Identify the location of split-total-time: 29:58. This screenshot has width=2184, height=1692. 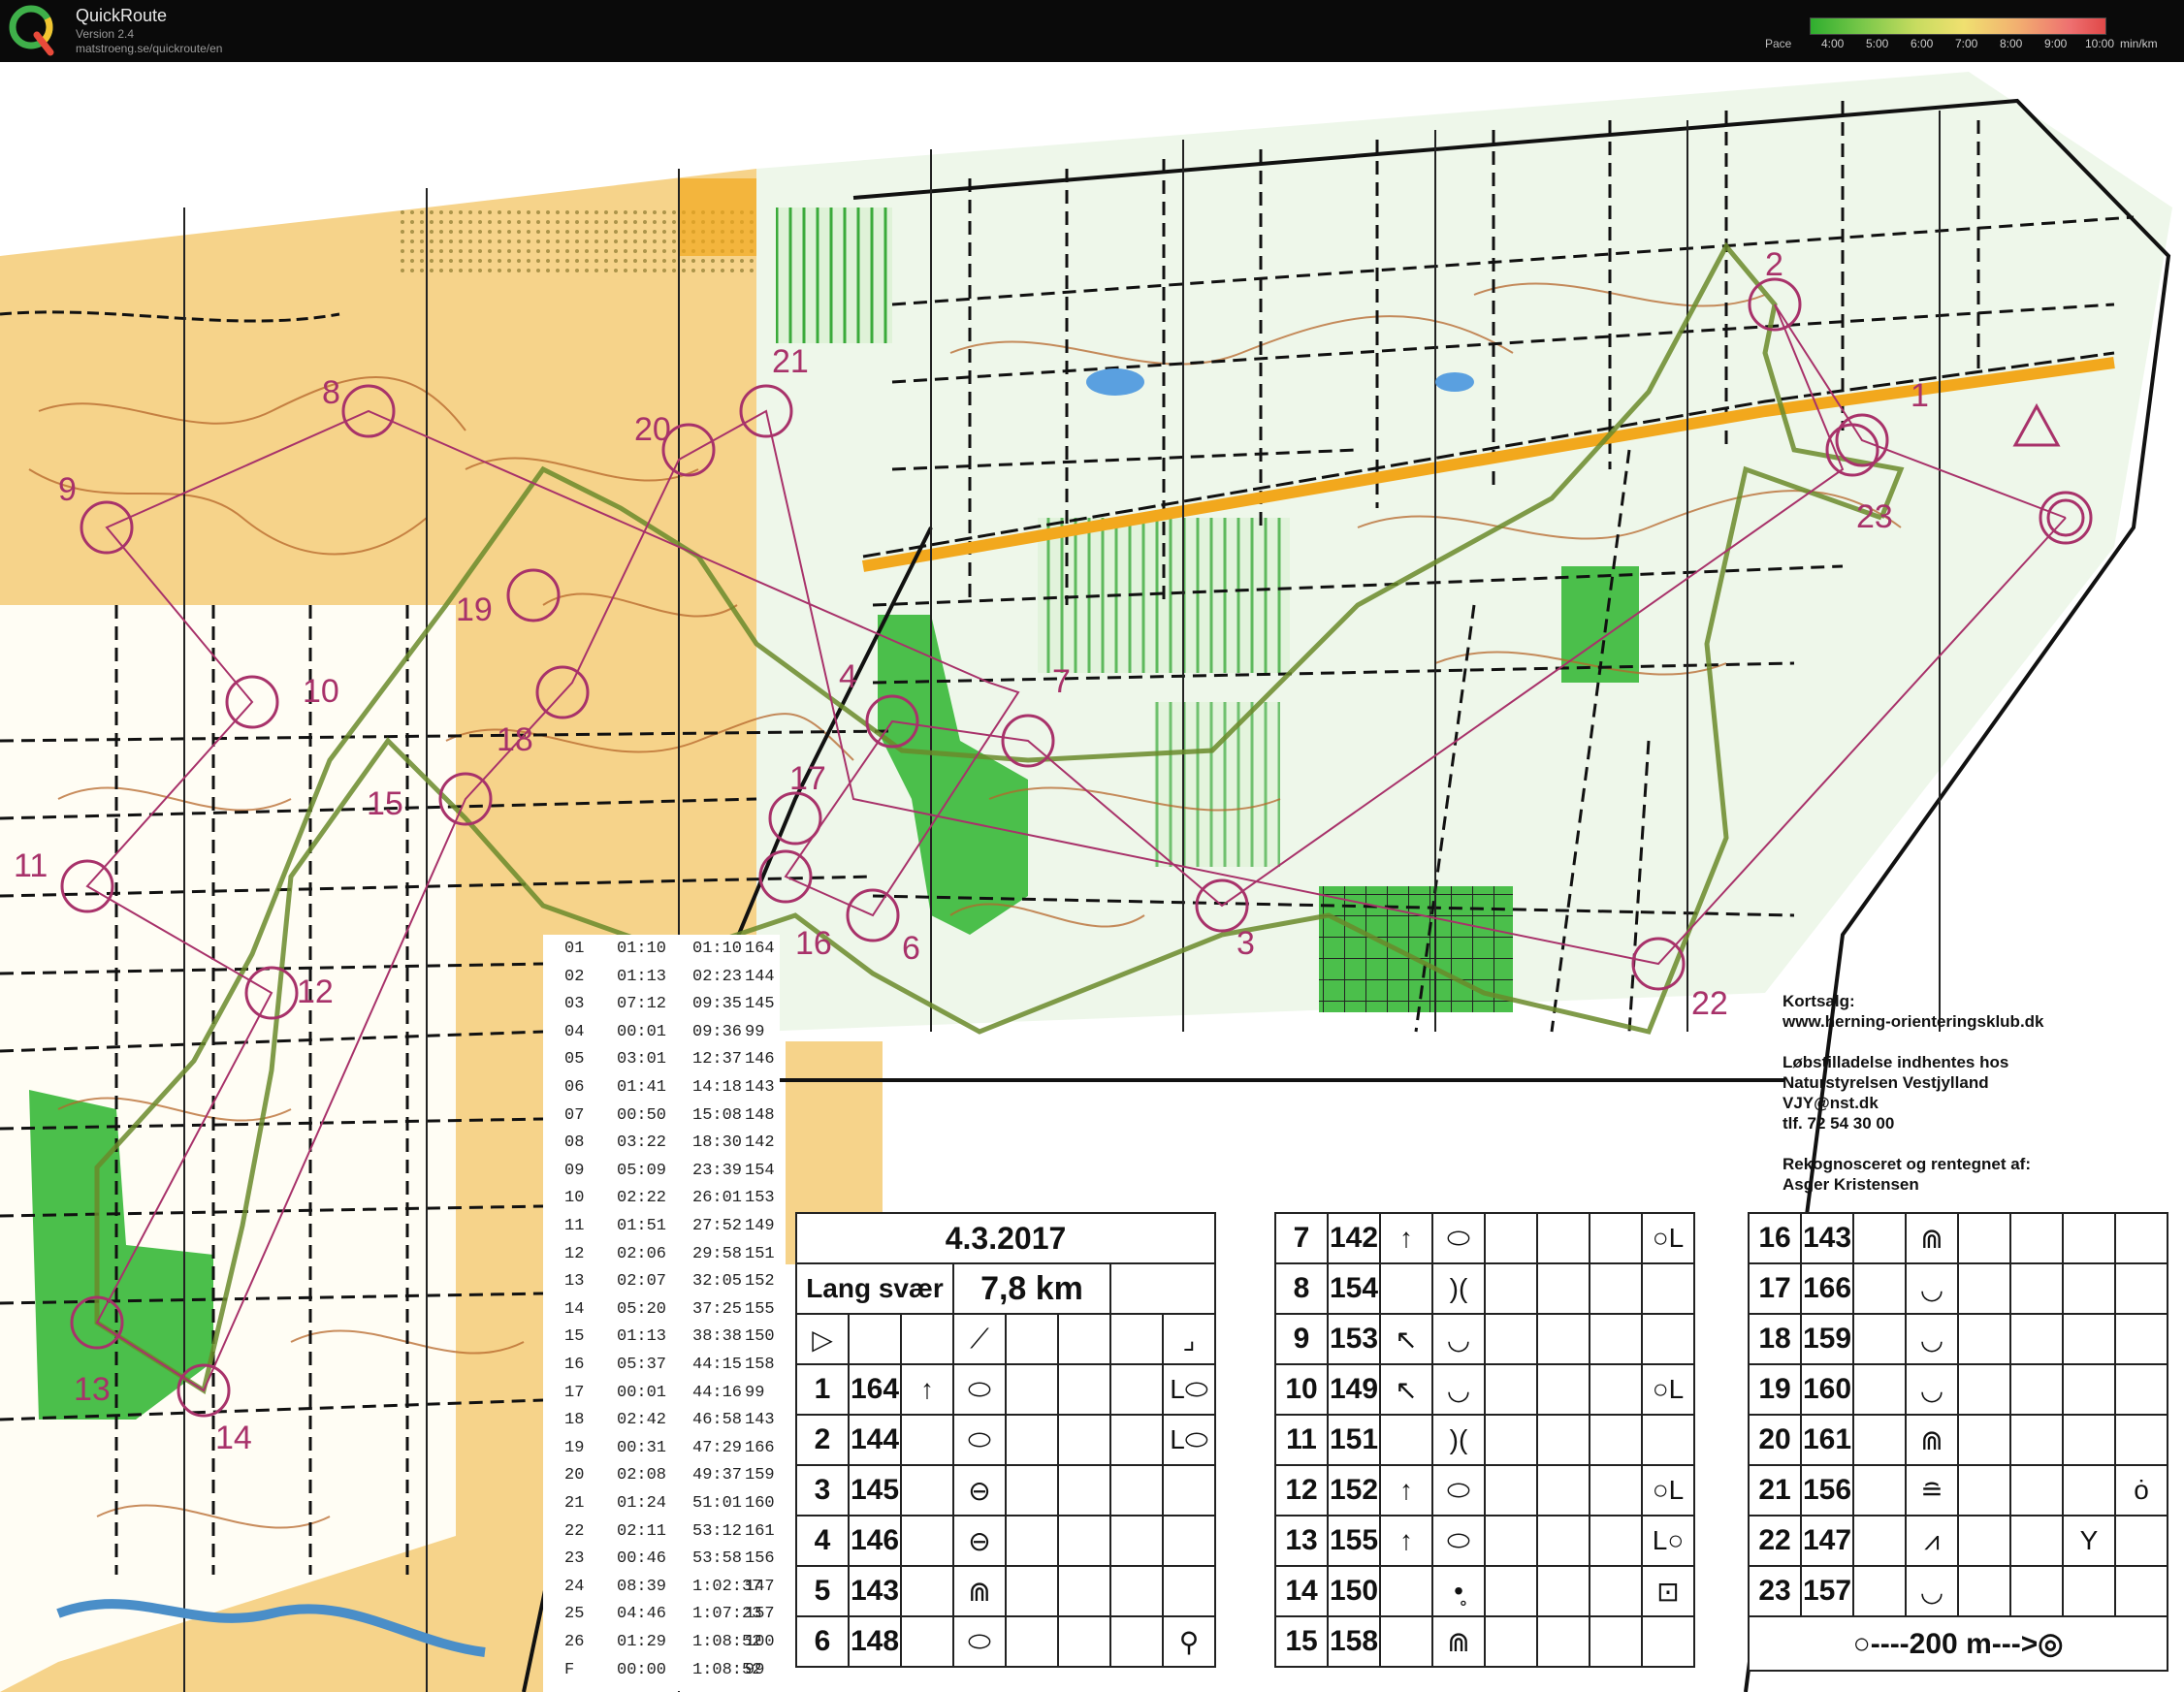
(717, 1253).